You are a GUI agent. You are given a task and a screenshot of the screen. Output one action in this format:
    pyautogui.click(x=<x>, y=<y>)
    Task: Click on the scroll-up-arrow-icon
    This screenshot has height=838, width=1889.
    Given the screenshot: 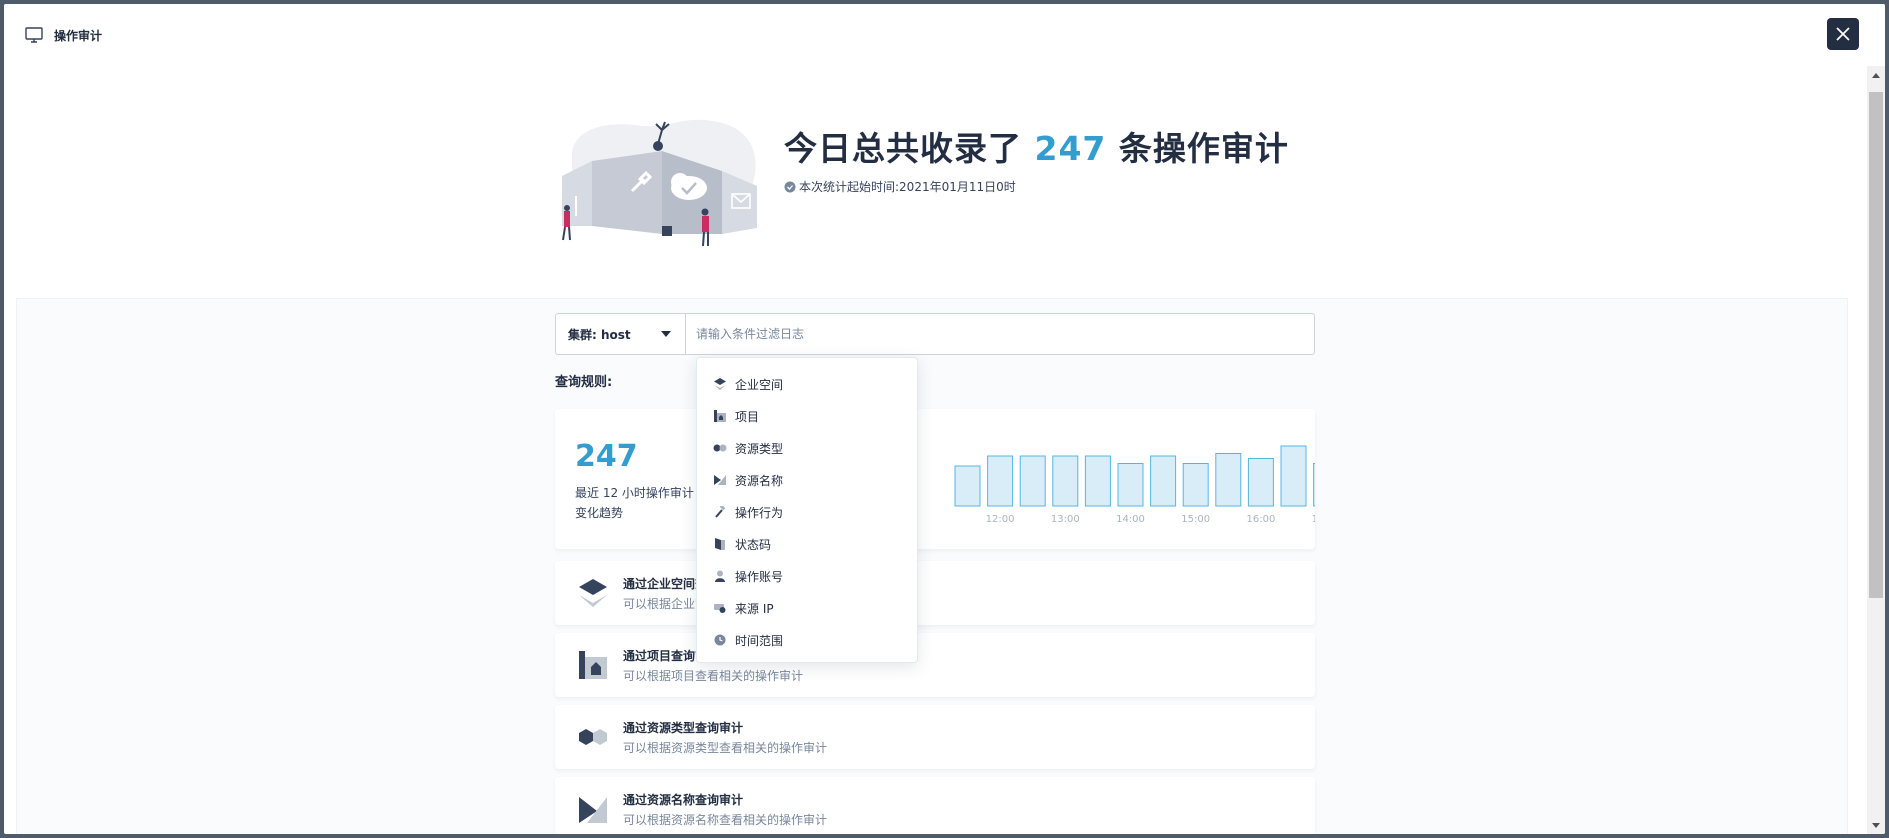 What is the action you would take?
    pyautogui.click(x=1876, y=75)
    